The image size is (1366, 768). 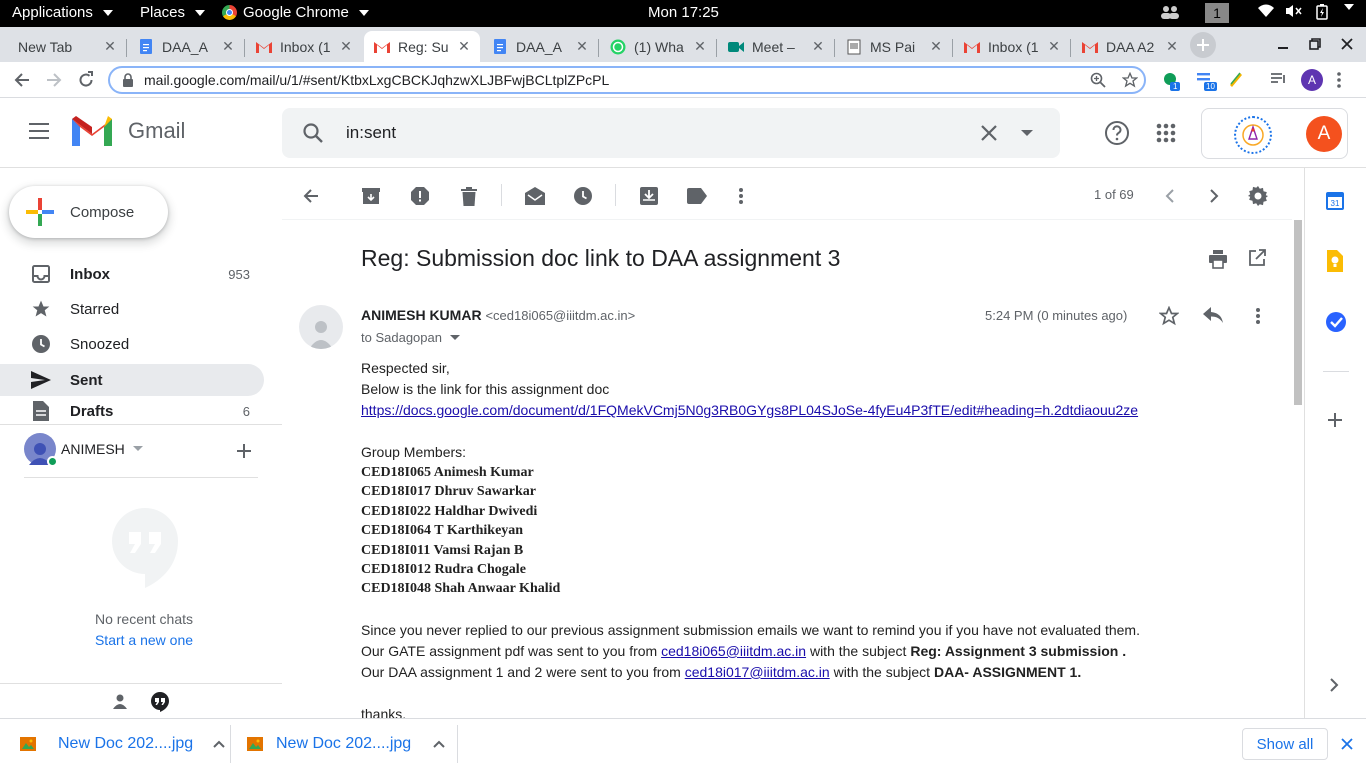 I want to click on recipient-line: to Sadagopan, so click(x=410, y=337).